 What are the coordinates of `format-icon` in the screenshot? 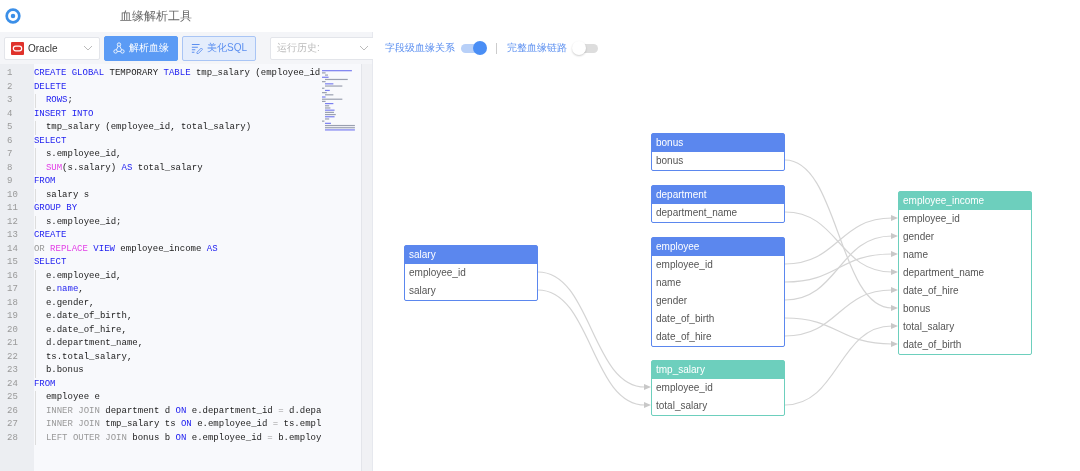 It's located at (197, 48).